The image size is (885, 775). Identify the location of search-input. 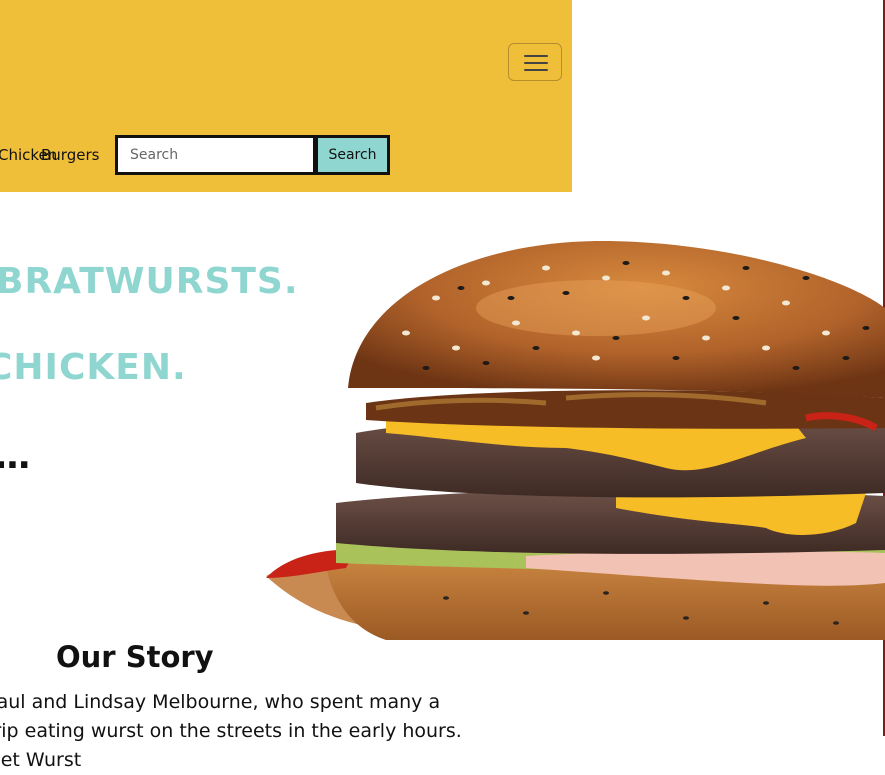
(215, 155).